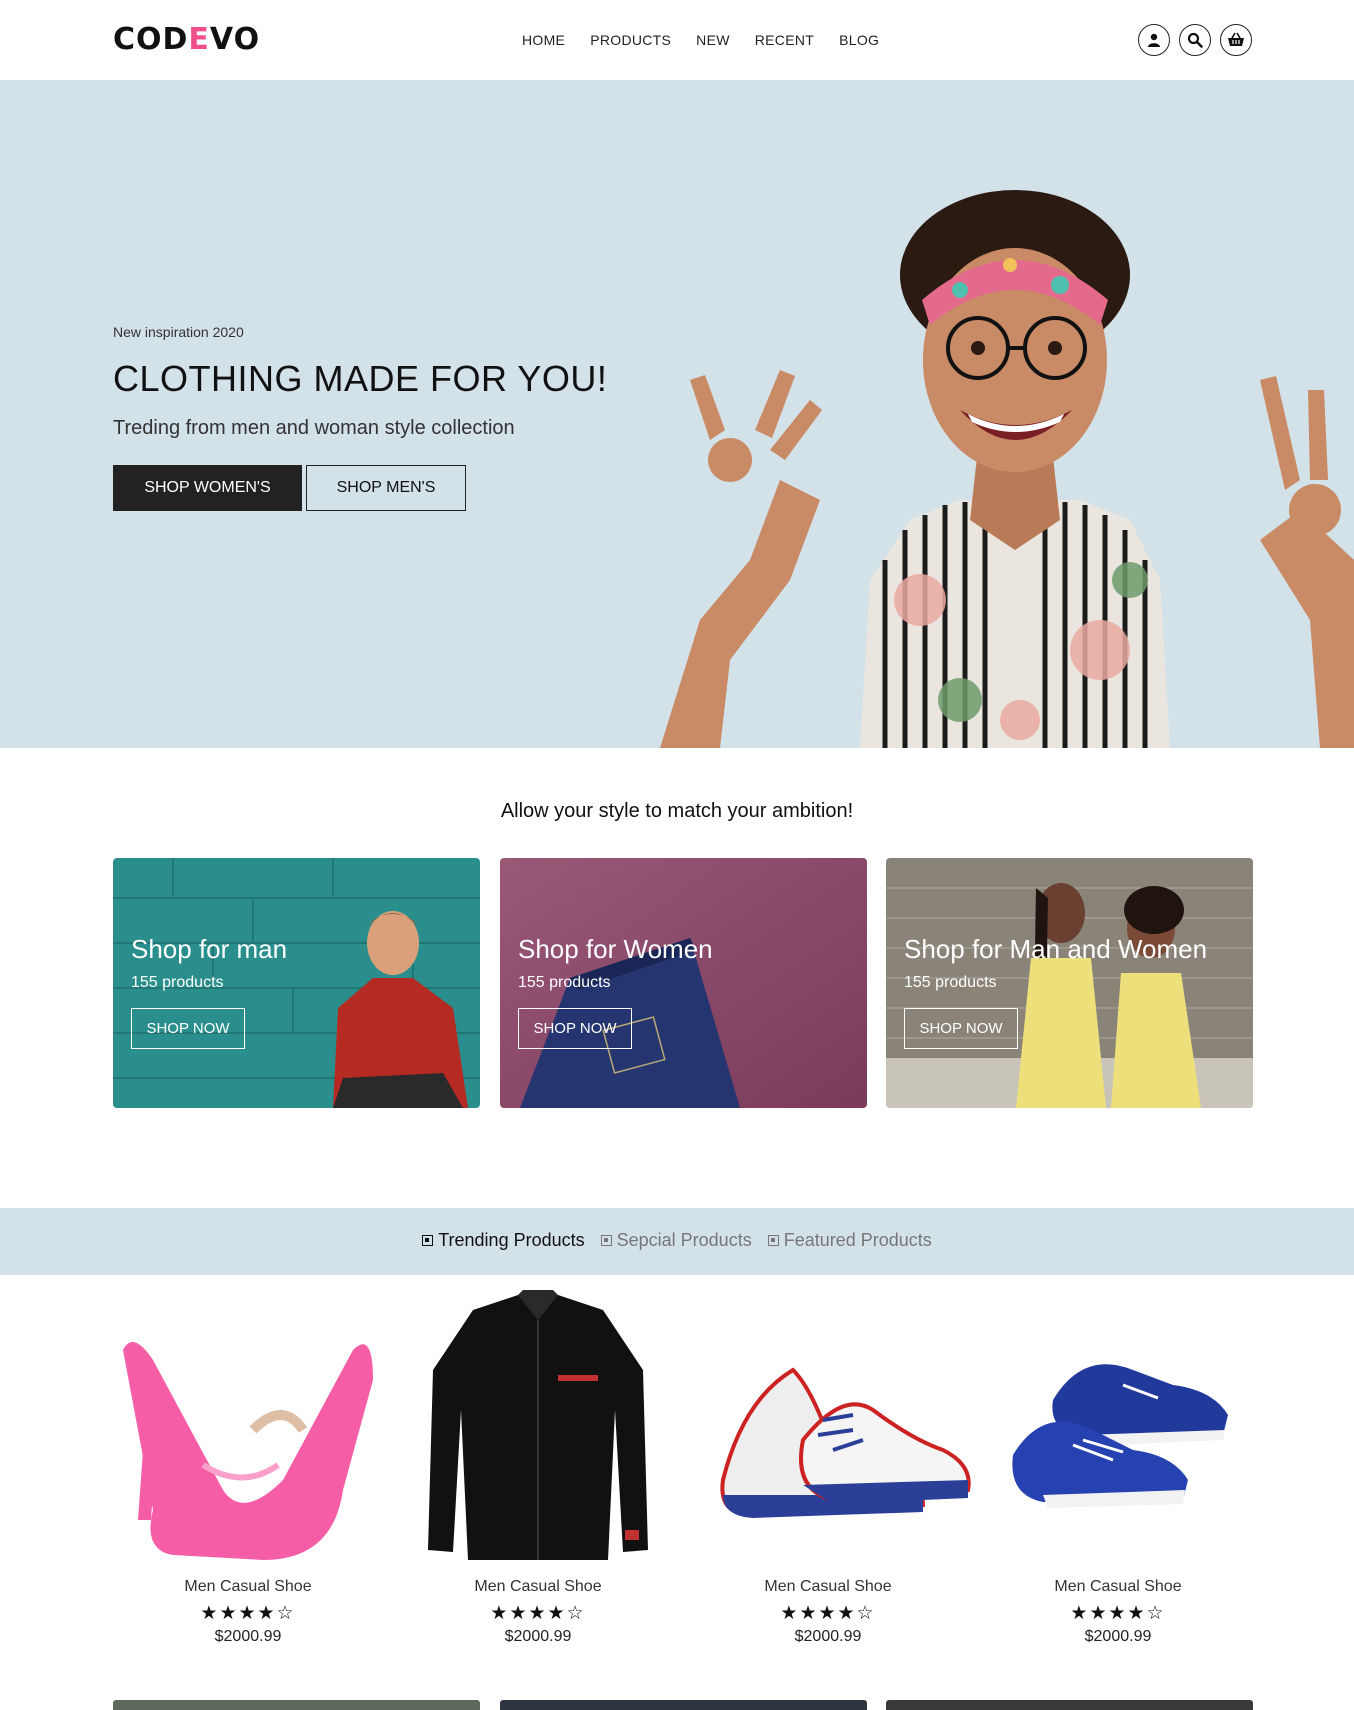 This screenshot has height=1710, width=1354. I want to click on category-card-man: Shop for man 155 products SHOP NOW, so click(296, 983).